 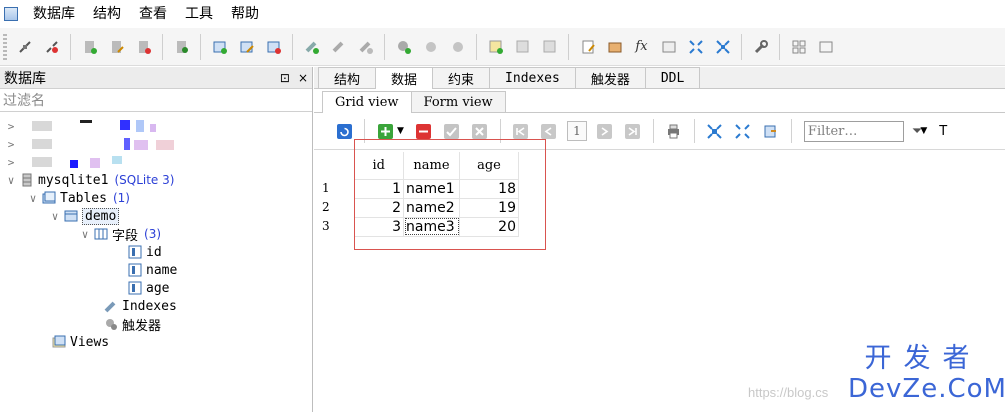 What do you see at coordinates (761, 47) in the screenshot?
I see `config-wrench-icon` at bounding box center [761, 47].